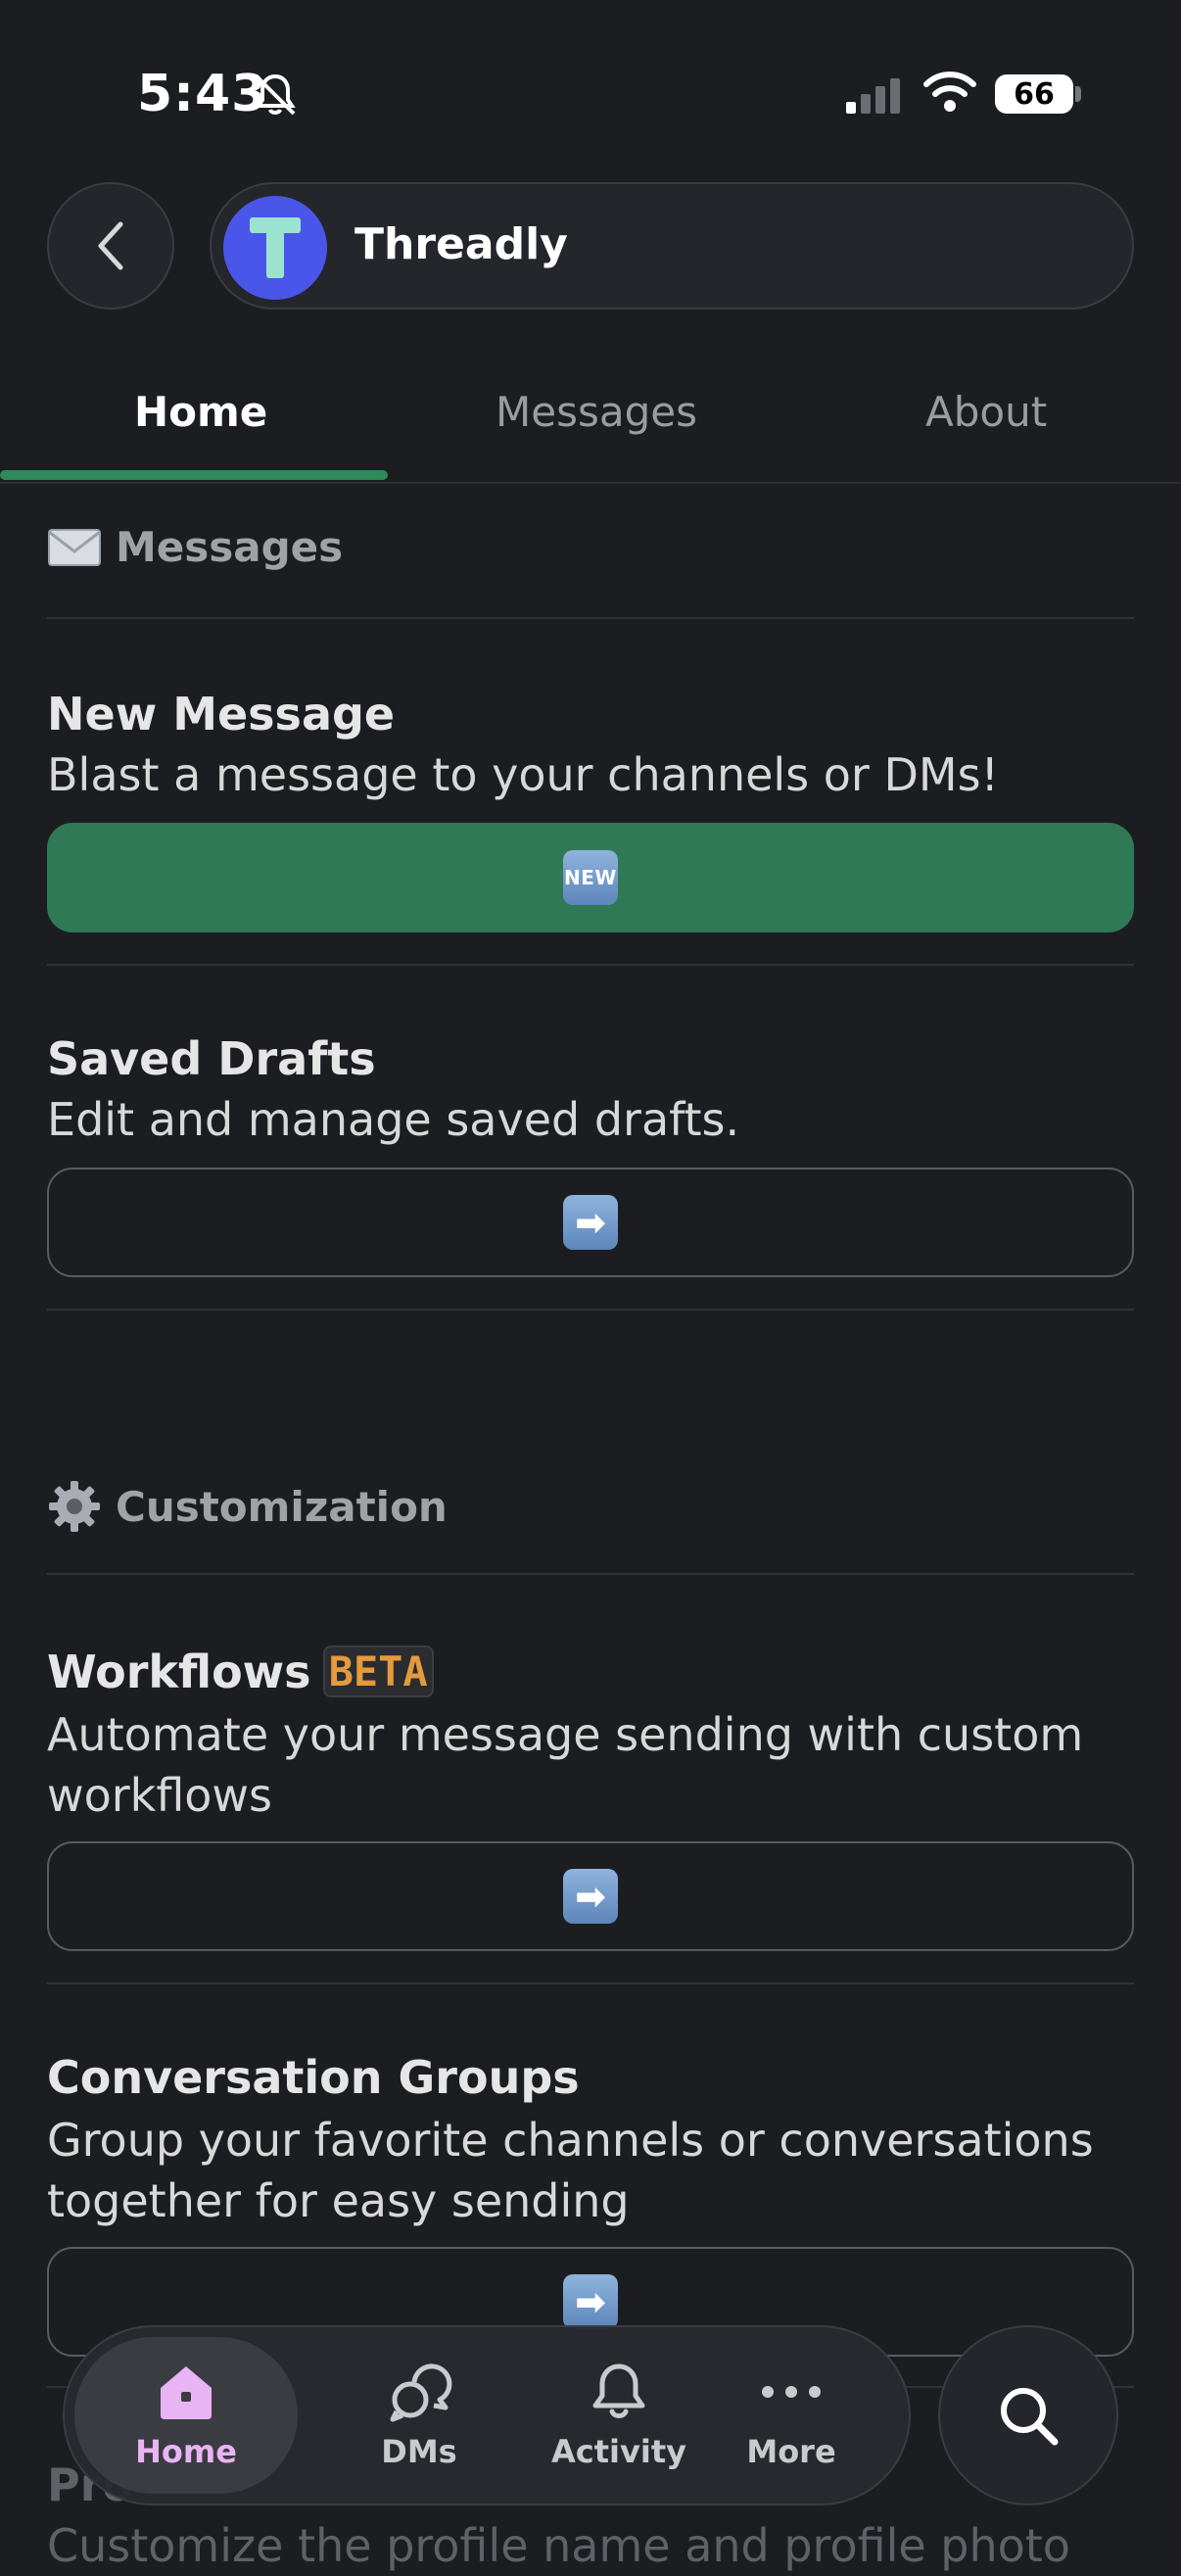 Image resolution: width=1181 pixels, height=2576 pixels. Describe the element at coordinates (282, 1507) in the screenshot. I see `section-title: Customization` at that location.